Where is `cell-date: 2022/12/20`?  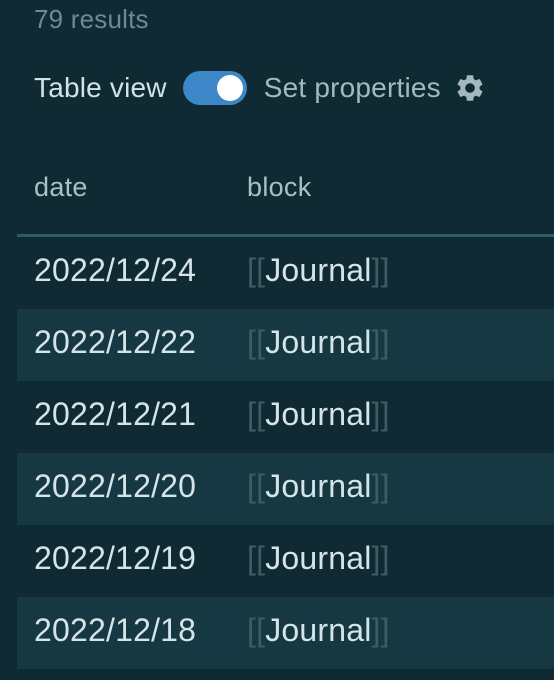 cell-date: 2022/12/20 is located at coordinates (115, 486).